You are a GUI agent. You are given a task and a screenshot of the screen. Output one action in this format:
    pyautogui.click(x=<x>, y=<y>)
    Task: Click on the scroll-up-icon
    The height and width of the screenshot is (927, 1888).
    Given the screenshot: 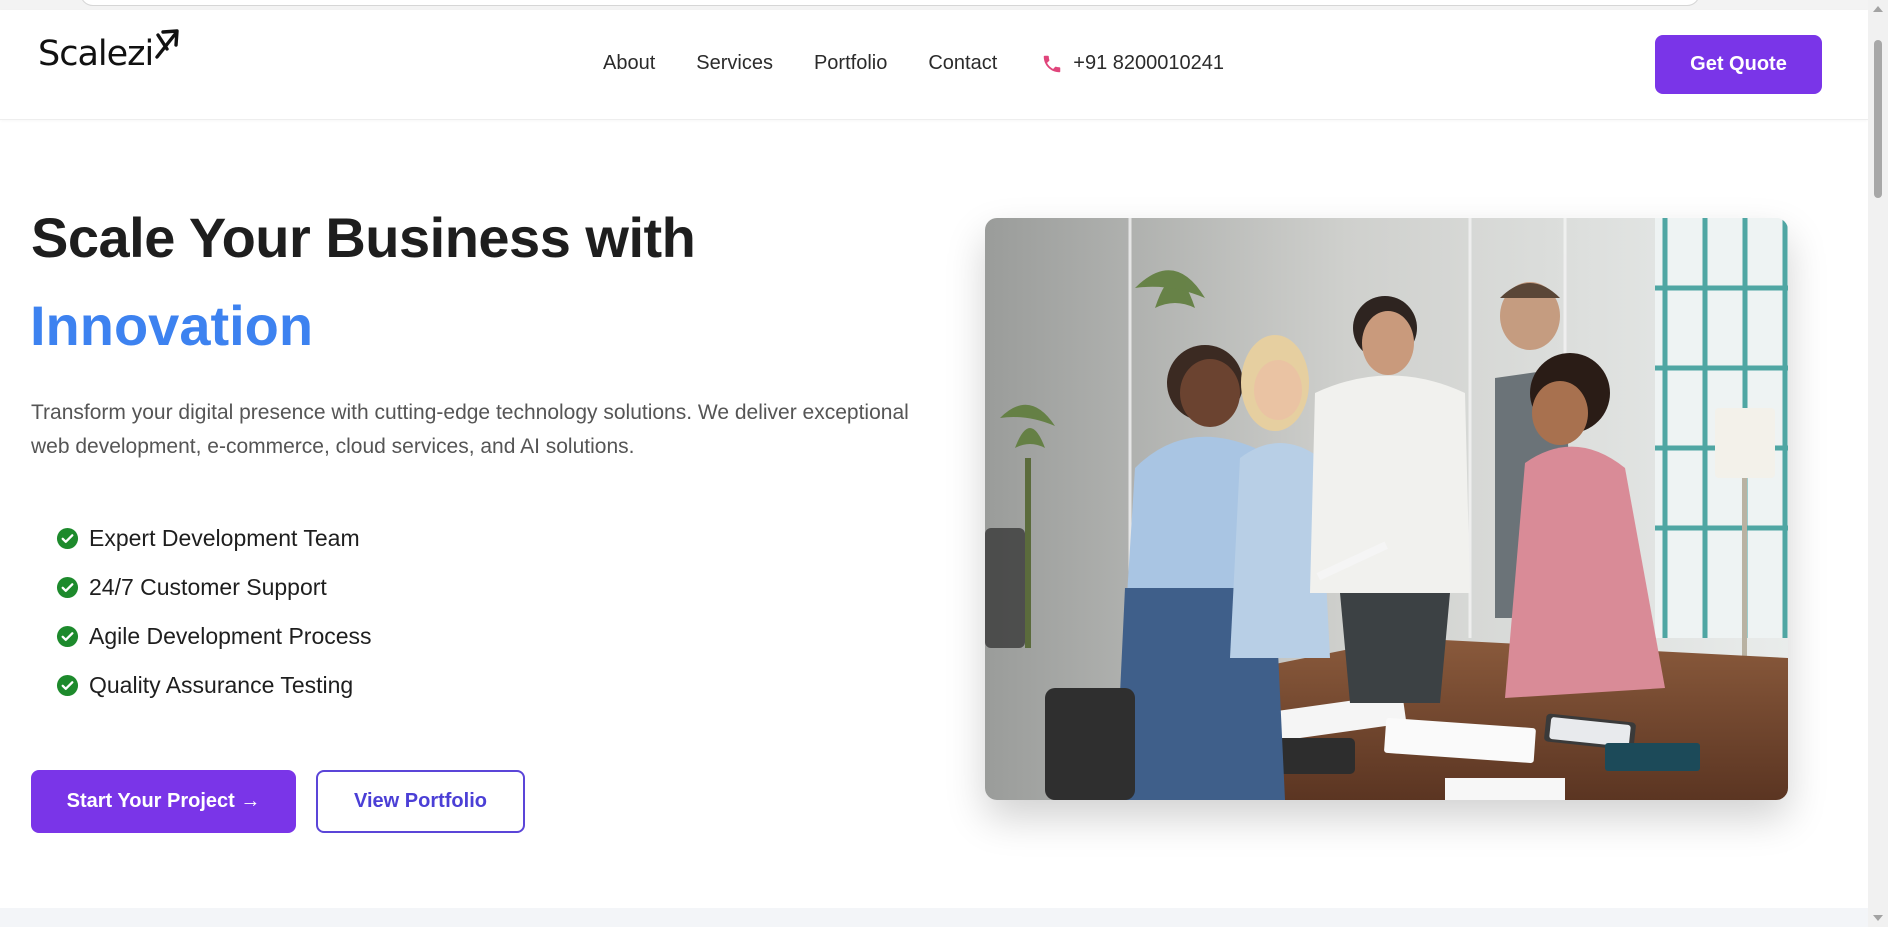 What is the action you would take?
    pyautogui.click(x=1878, y=9)
    